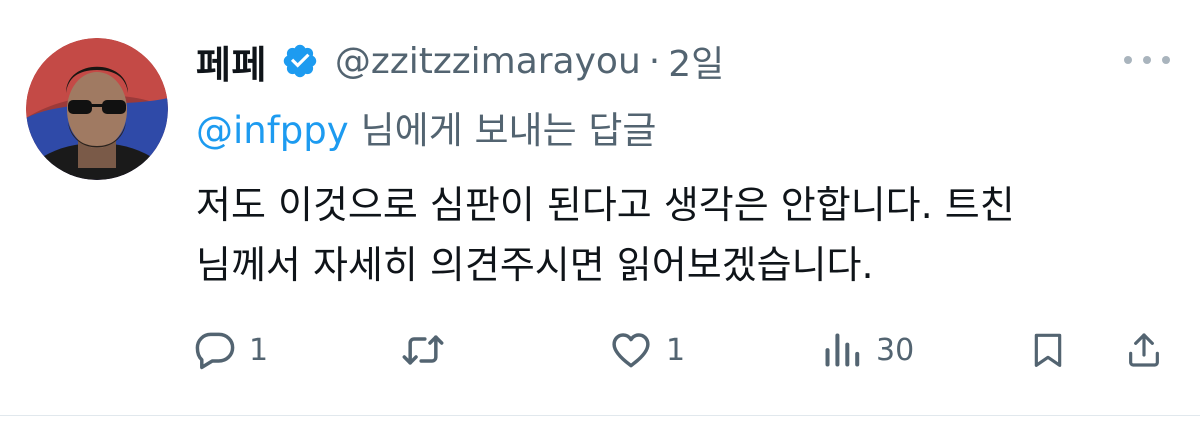  What do you see at coordinates (605, 205) in the screenshot?
I see `tweet-text-line: 저도 이것으로 심판이 된다고 생각은 안합니다. 트친` at bounding box center [605, 205].